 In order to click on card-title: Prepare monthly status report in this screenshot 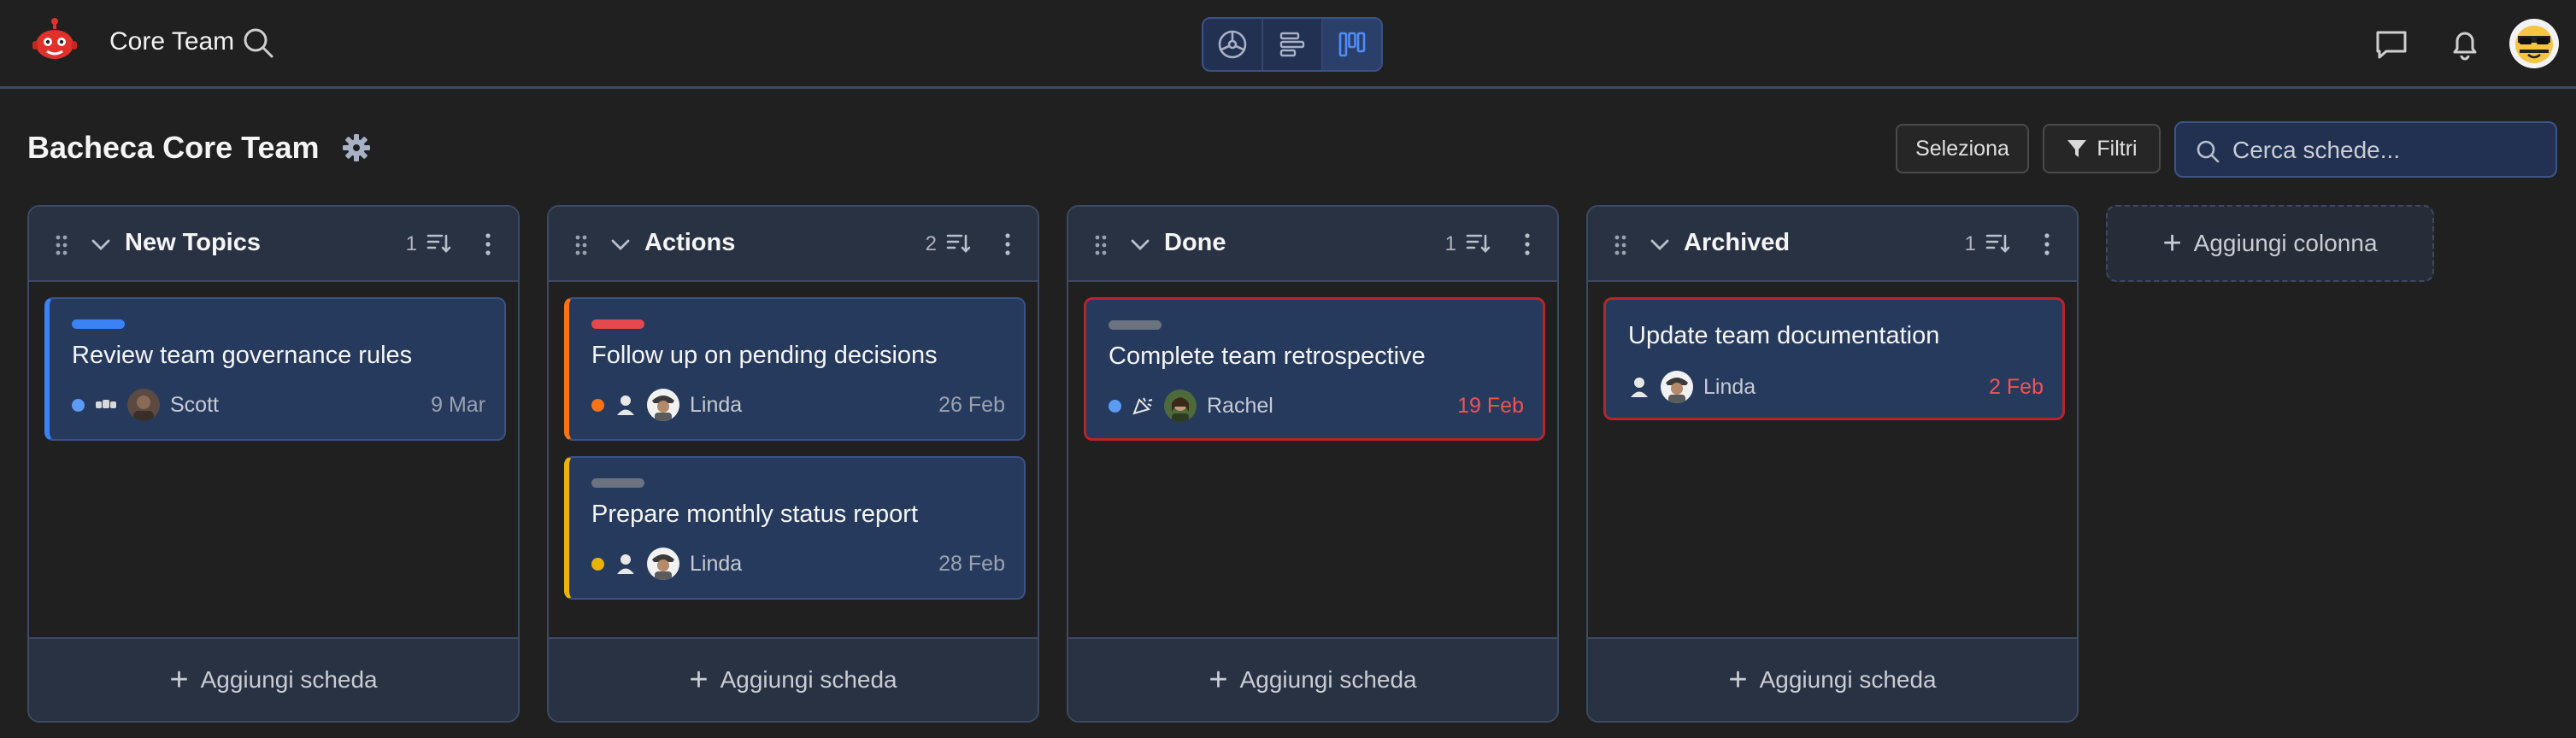, I will do `click(755, 514)`.